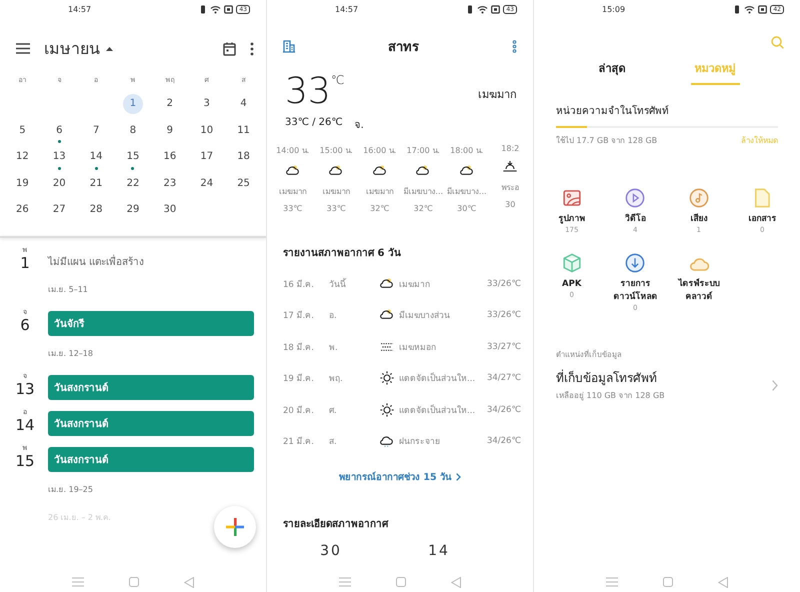 This screenshot has width=800, height=592. What do you see at coordinates (206, 184) in the screenshot?
I see `calendar-day: 24` at bounding box center [206, 184].